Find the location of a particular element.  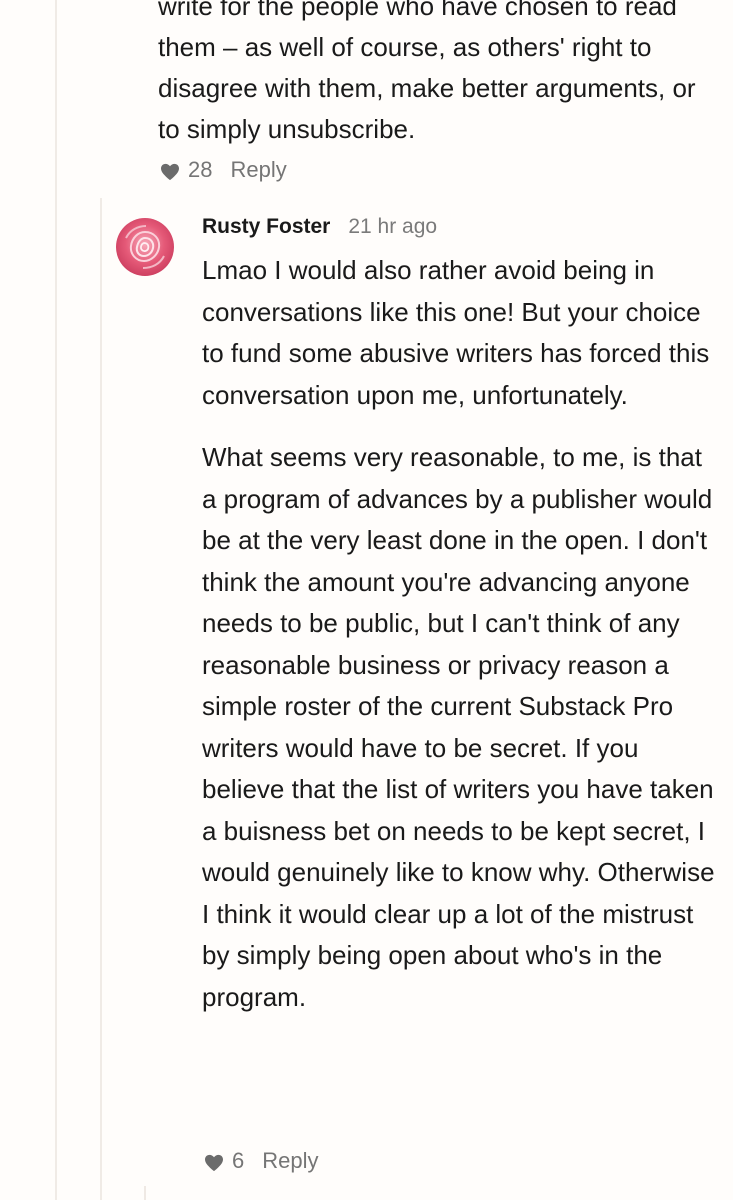

comment-header: Rusty Foster 21 hr ago is located at coordinates (319, 227).